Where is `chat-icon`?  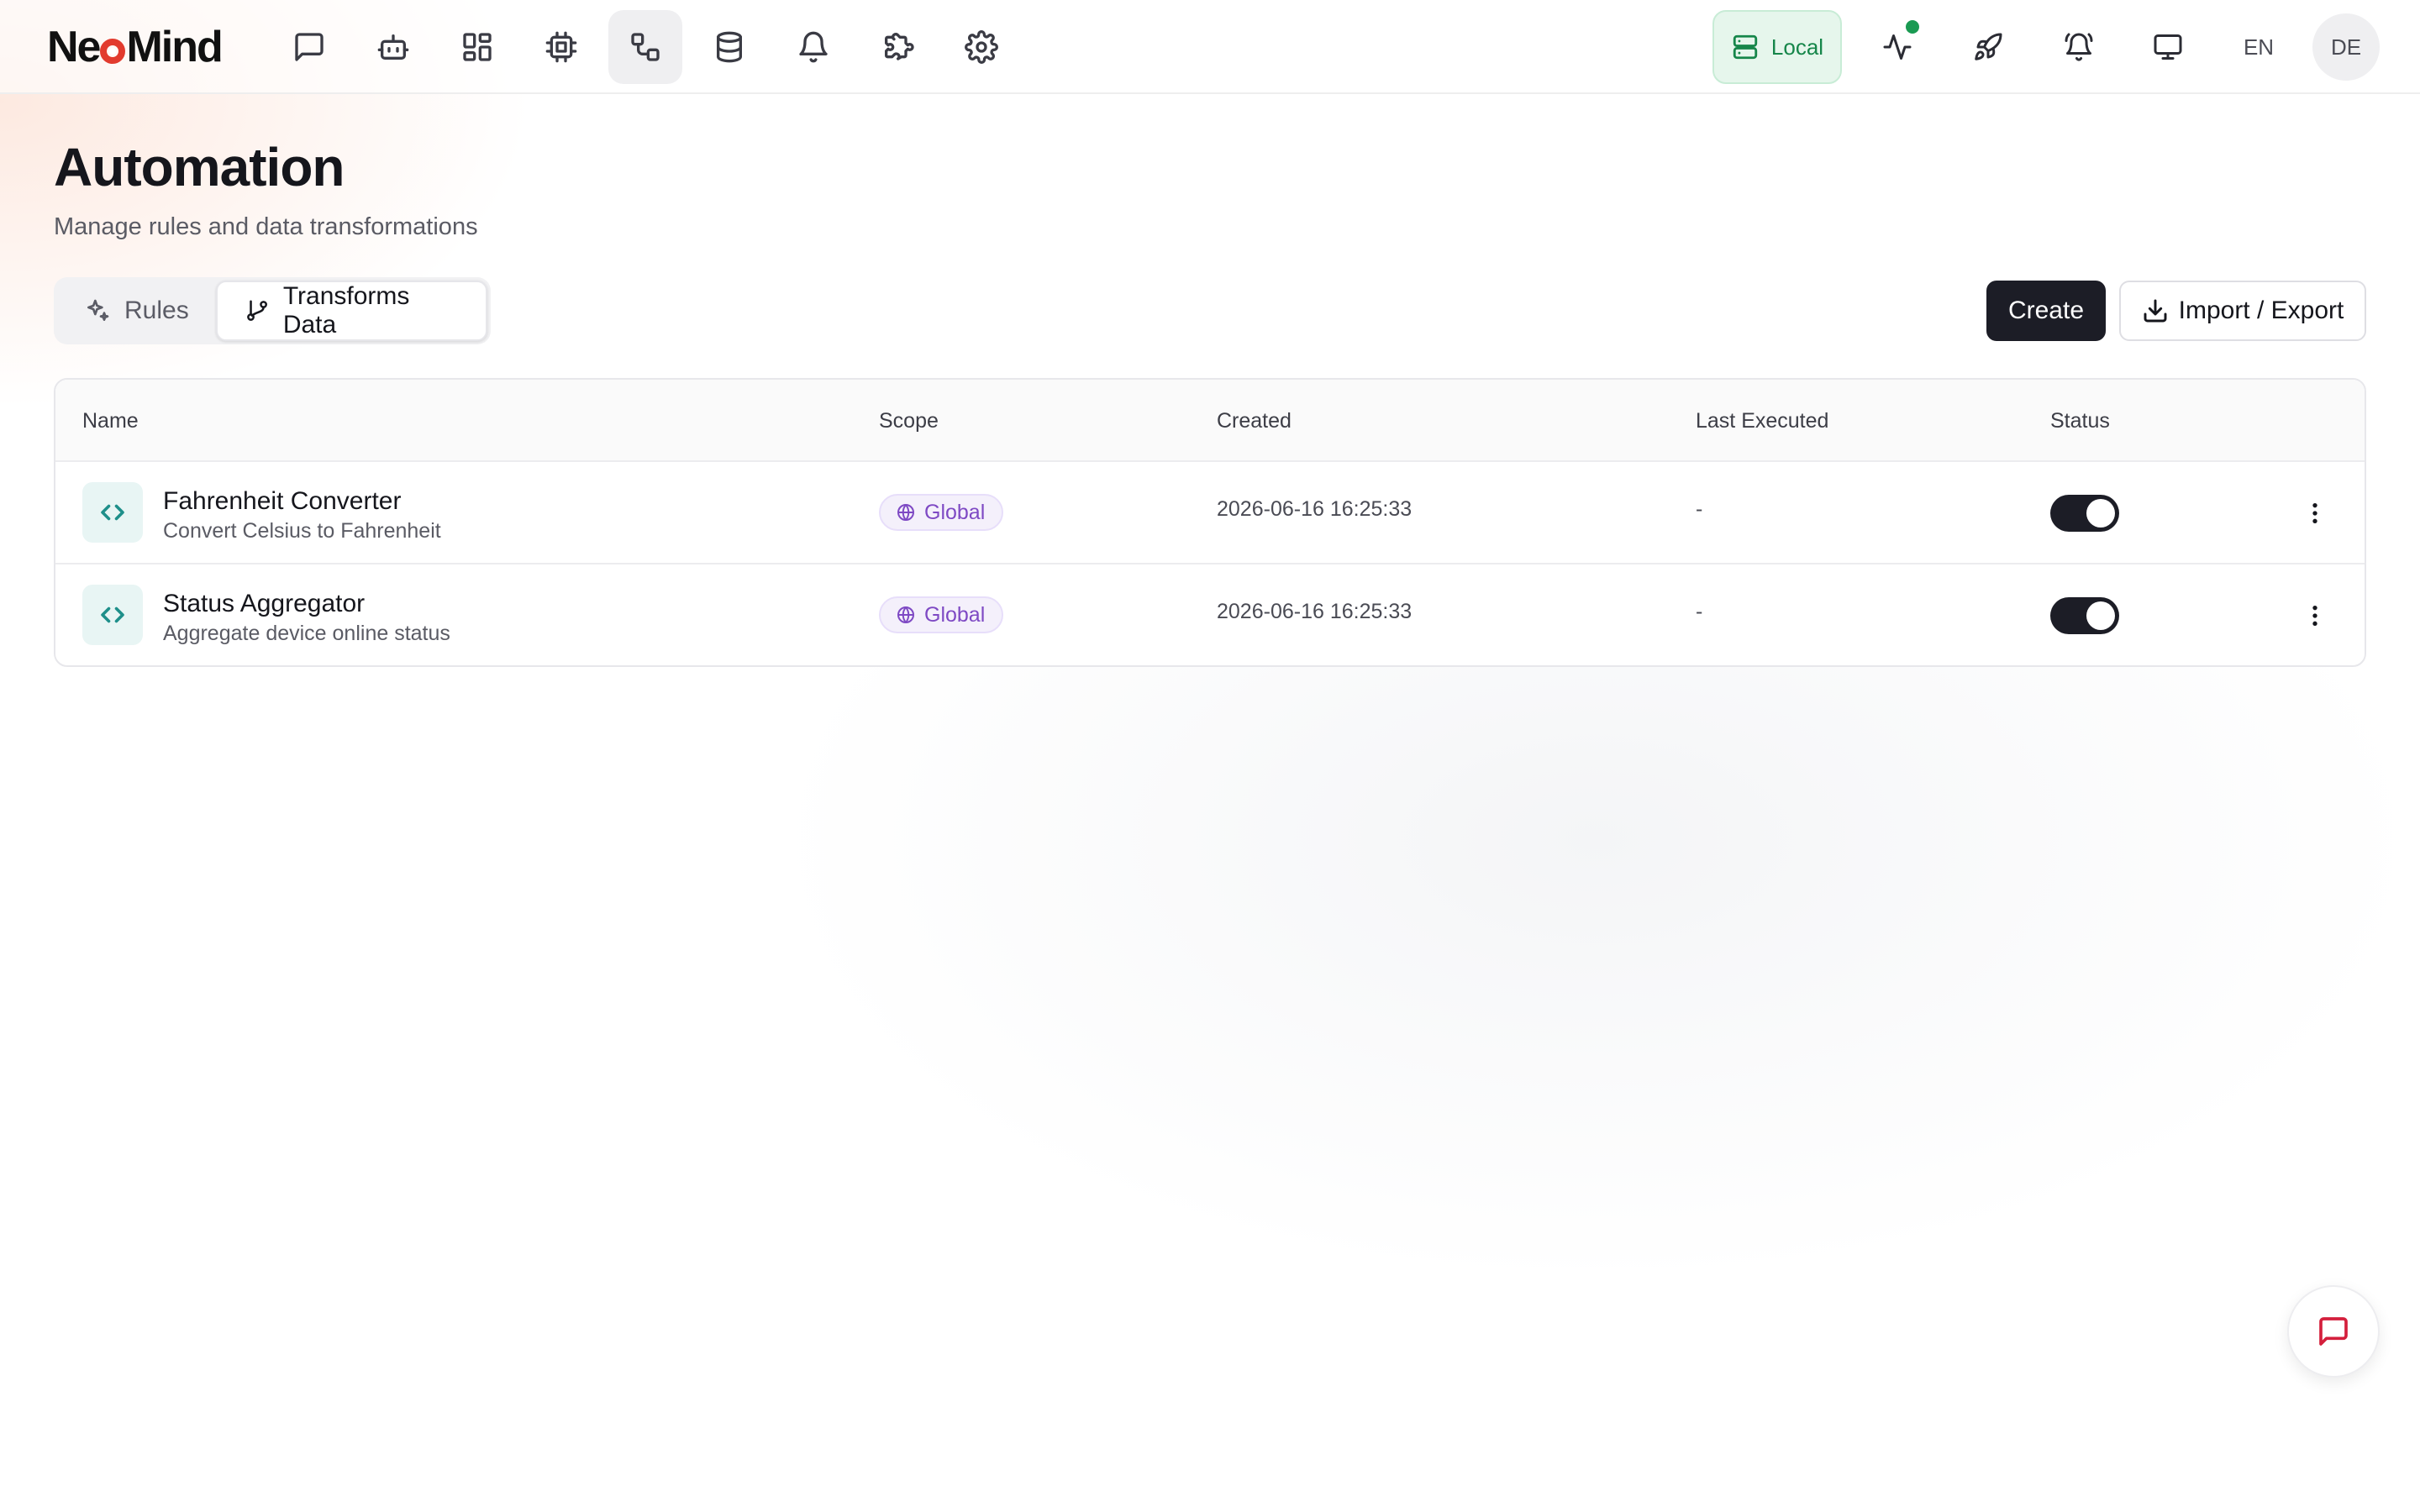 chat-icon is located at coordinates (309, 47).